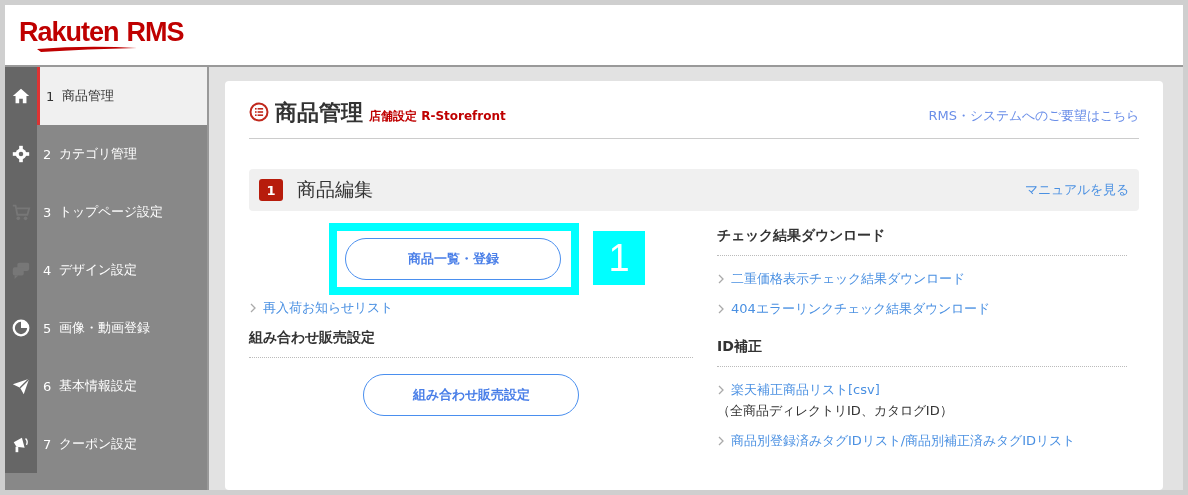  Describe the element at coordinates (922, 239) in the screenshot. I see `group-heading: チェック結果ダウンロード` at that location.